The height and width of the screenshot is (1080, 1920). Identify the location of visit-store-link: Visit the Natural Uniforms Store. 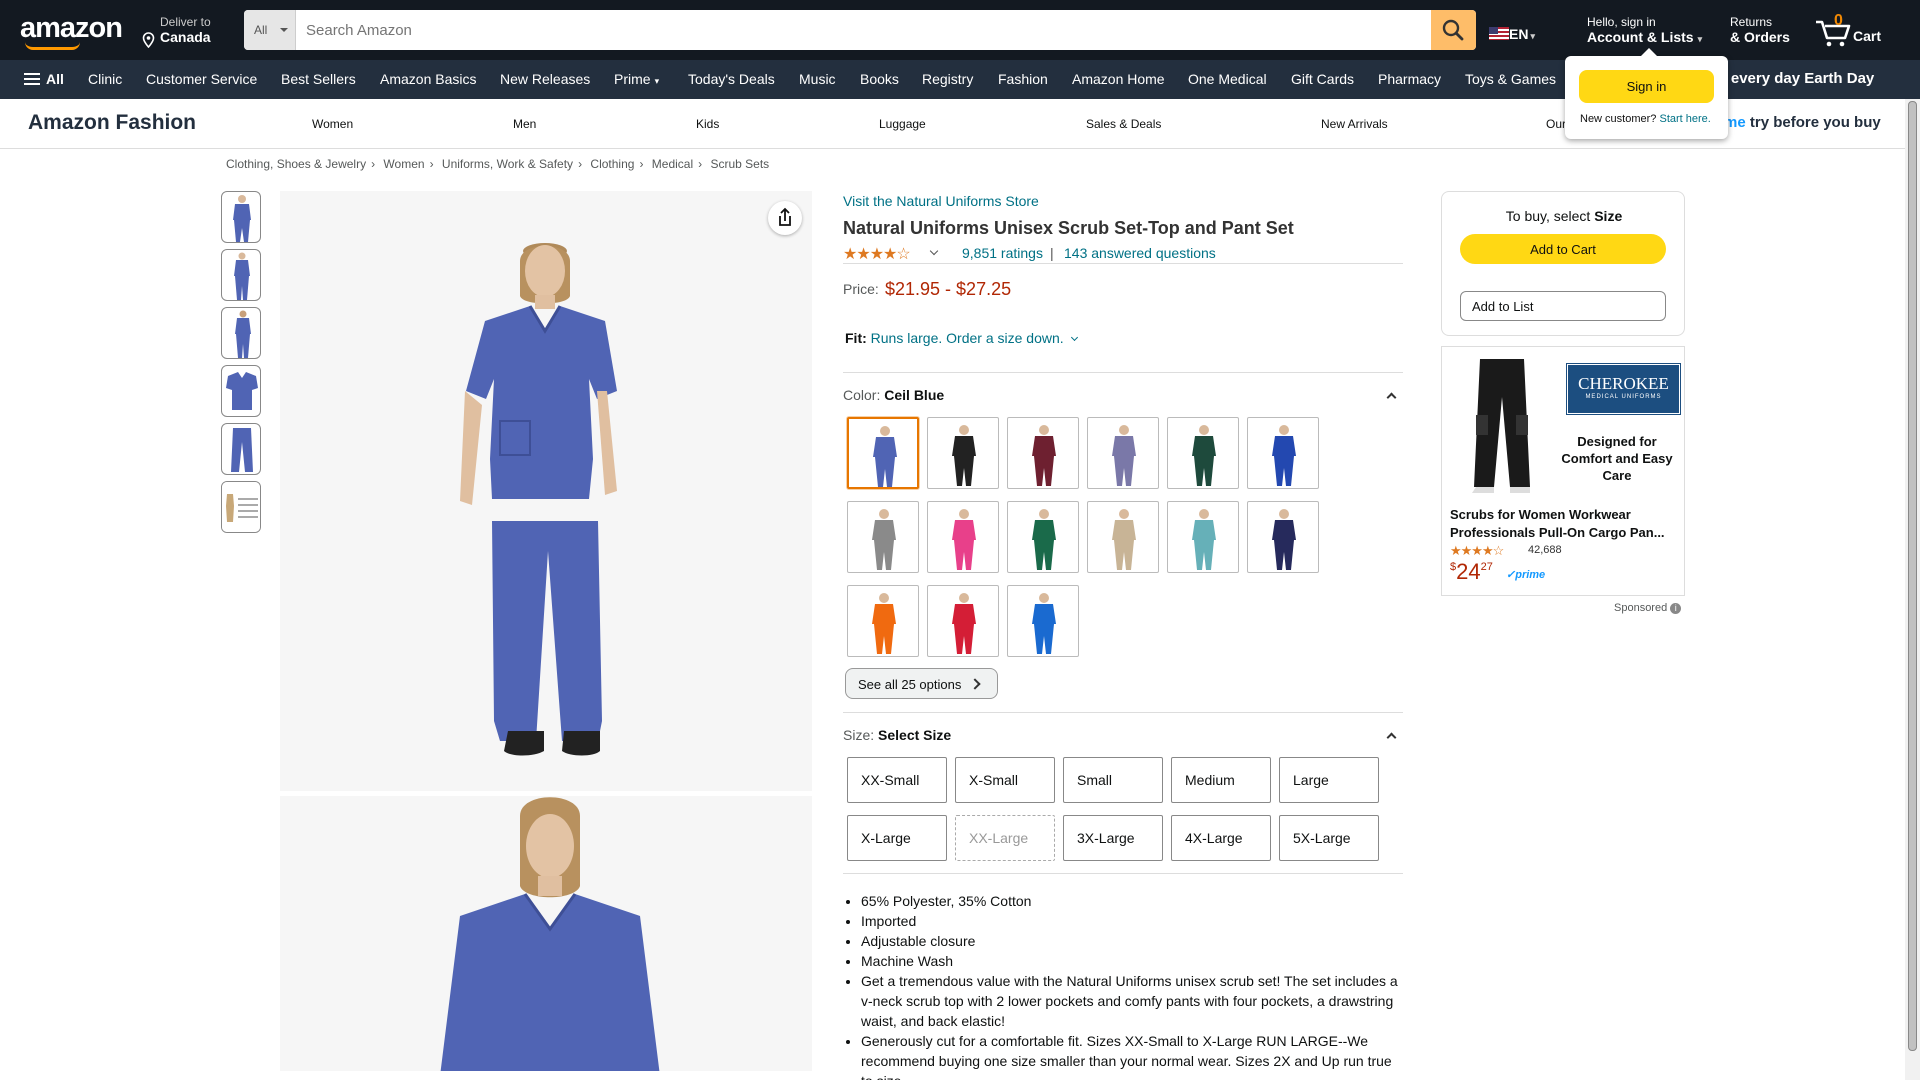
(941, 201).